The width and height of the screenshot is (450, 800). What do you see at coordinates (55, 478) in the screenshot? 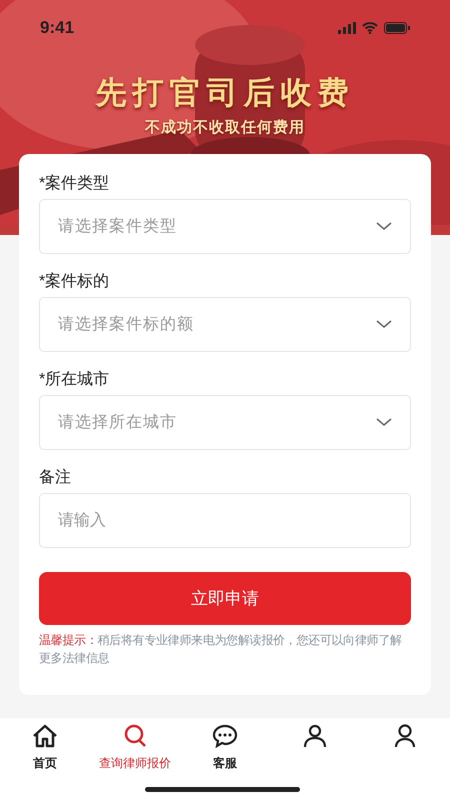
I see `field-label: 备注` at bounding box center [55, 478].